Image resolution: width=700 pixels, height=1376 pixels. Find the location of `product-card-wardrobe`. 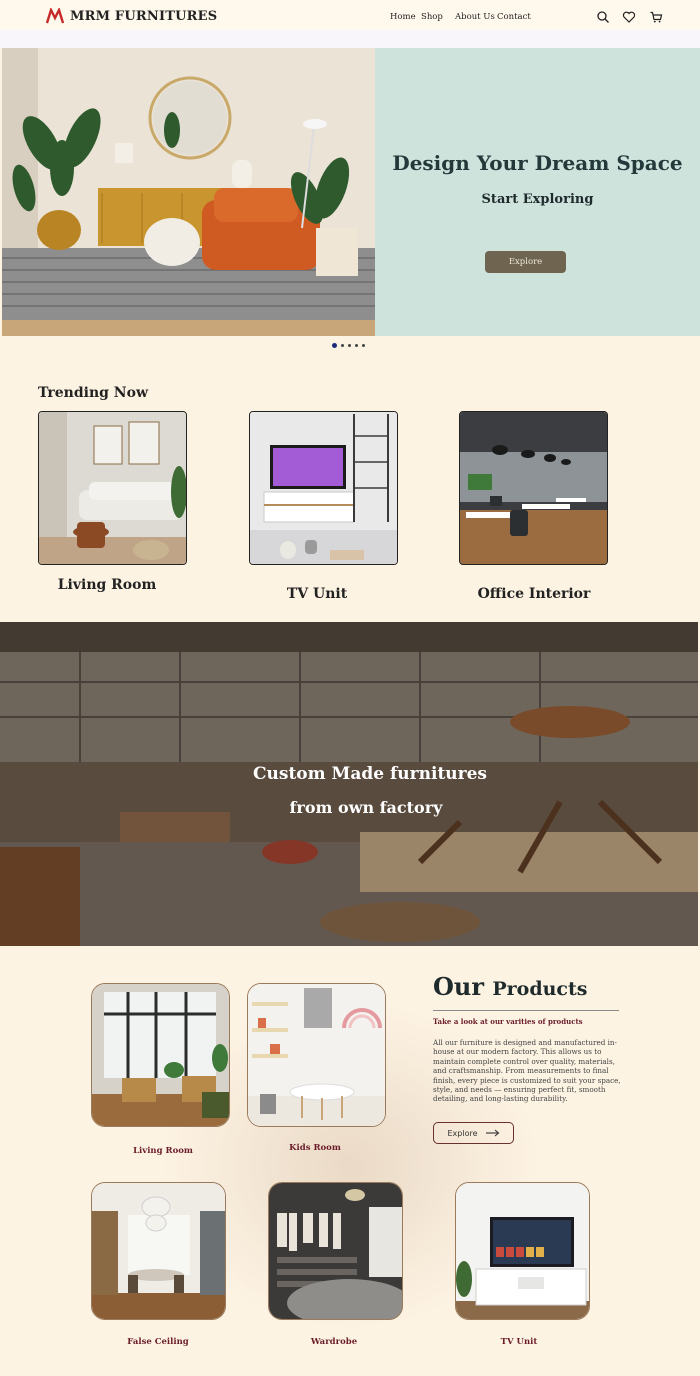

product-card-wardrobe is located at coordinates (335, 1251).